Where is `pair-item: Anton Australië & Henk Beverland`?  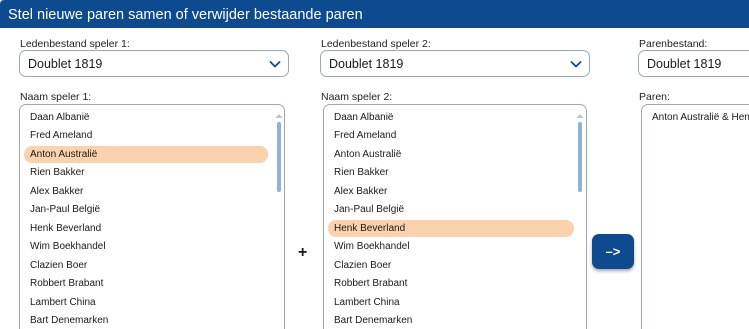
pair-item: Anton Australië & Henk Beverland is located at coordinates (700, 117).